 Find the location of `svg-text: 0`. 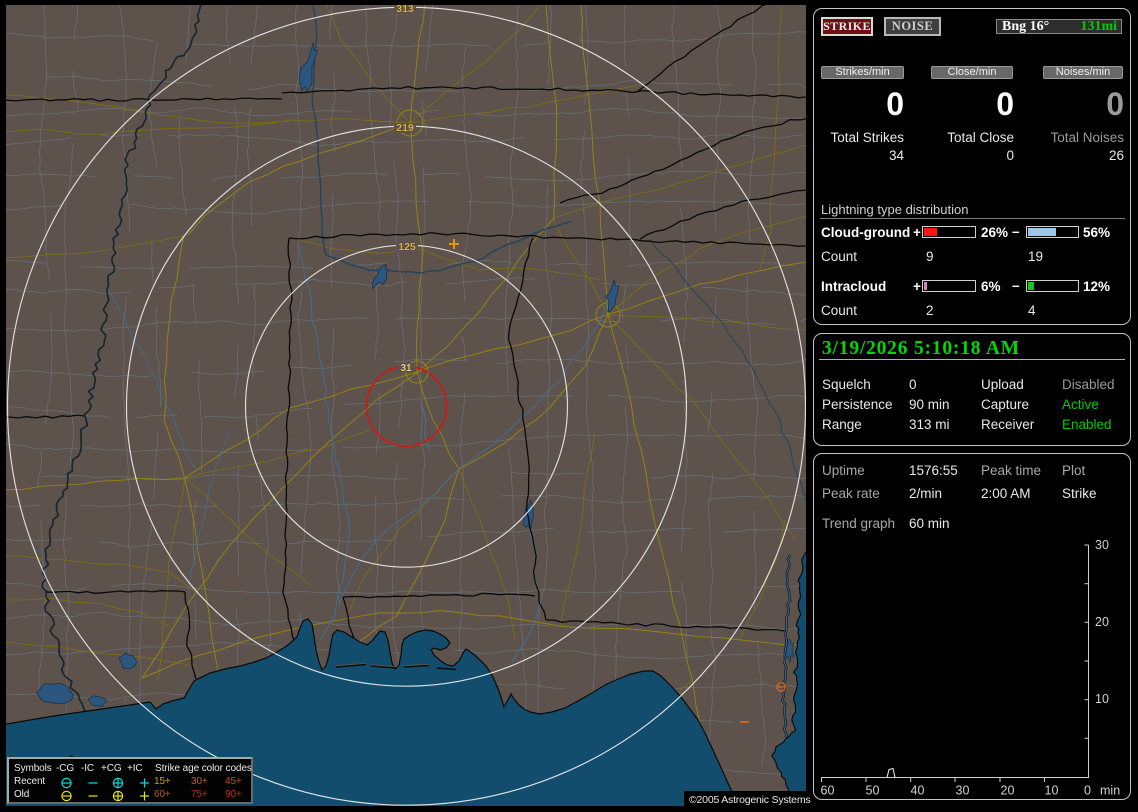

svg-text: 0 is located at coordinates (1087, 791).